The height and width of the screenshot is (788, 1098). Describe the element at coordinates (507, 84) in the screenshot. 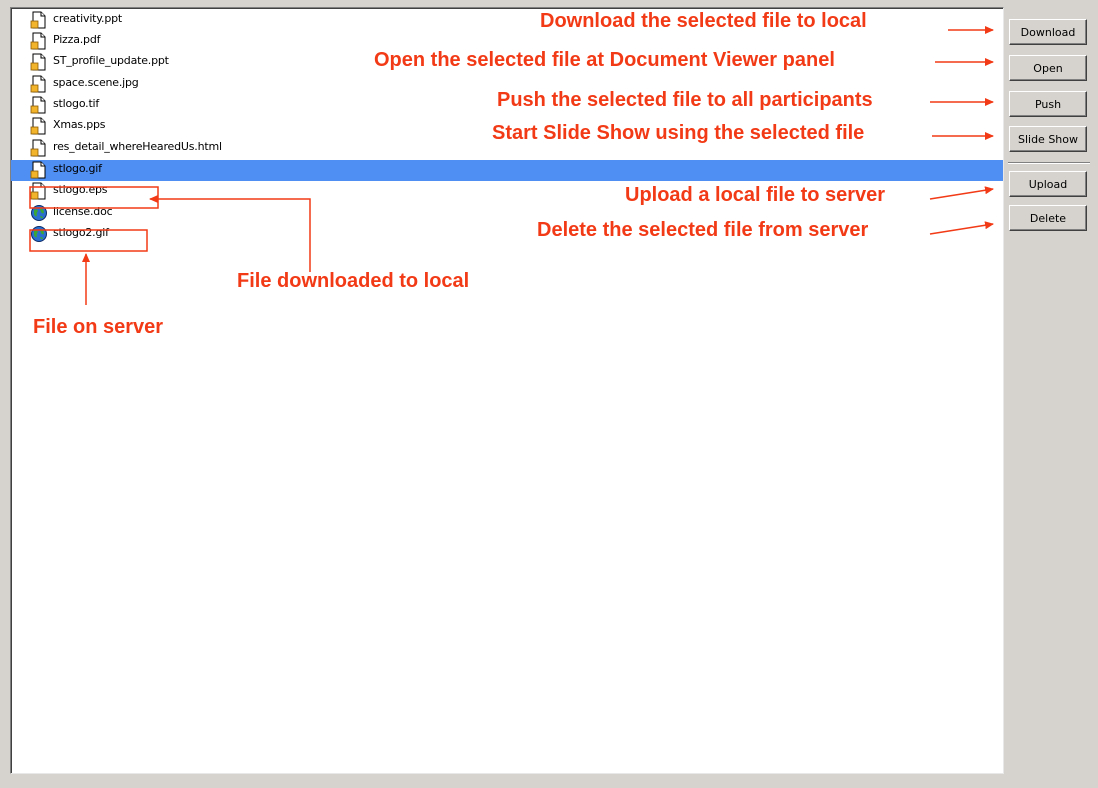

I see `file-list-item: space.scene.jpg` at that location.